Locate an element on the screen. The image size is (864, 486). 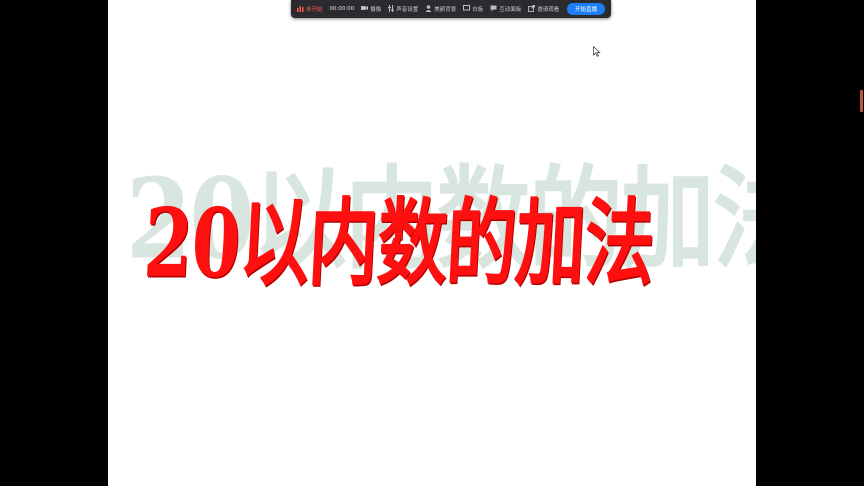
record-status: 未开始 is located at coordinates (310, 9).